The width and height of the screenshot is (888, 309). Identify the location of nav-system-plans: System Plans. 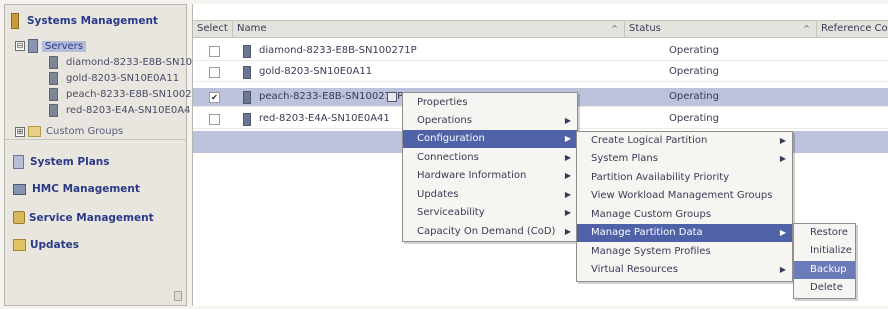
(61, 162).